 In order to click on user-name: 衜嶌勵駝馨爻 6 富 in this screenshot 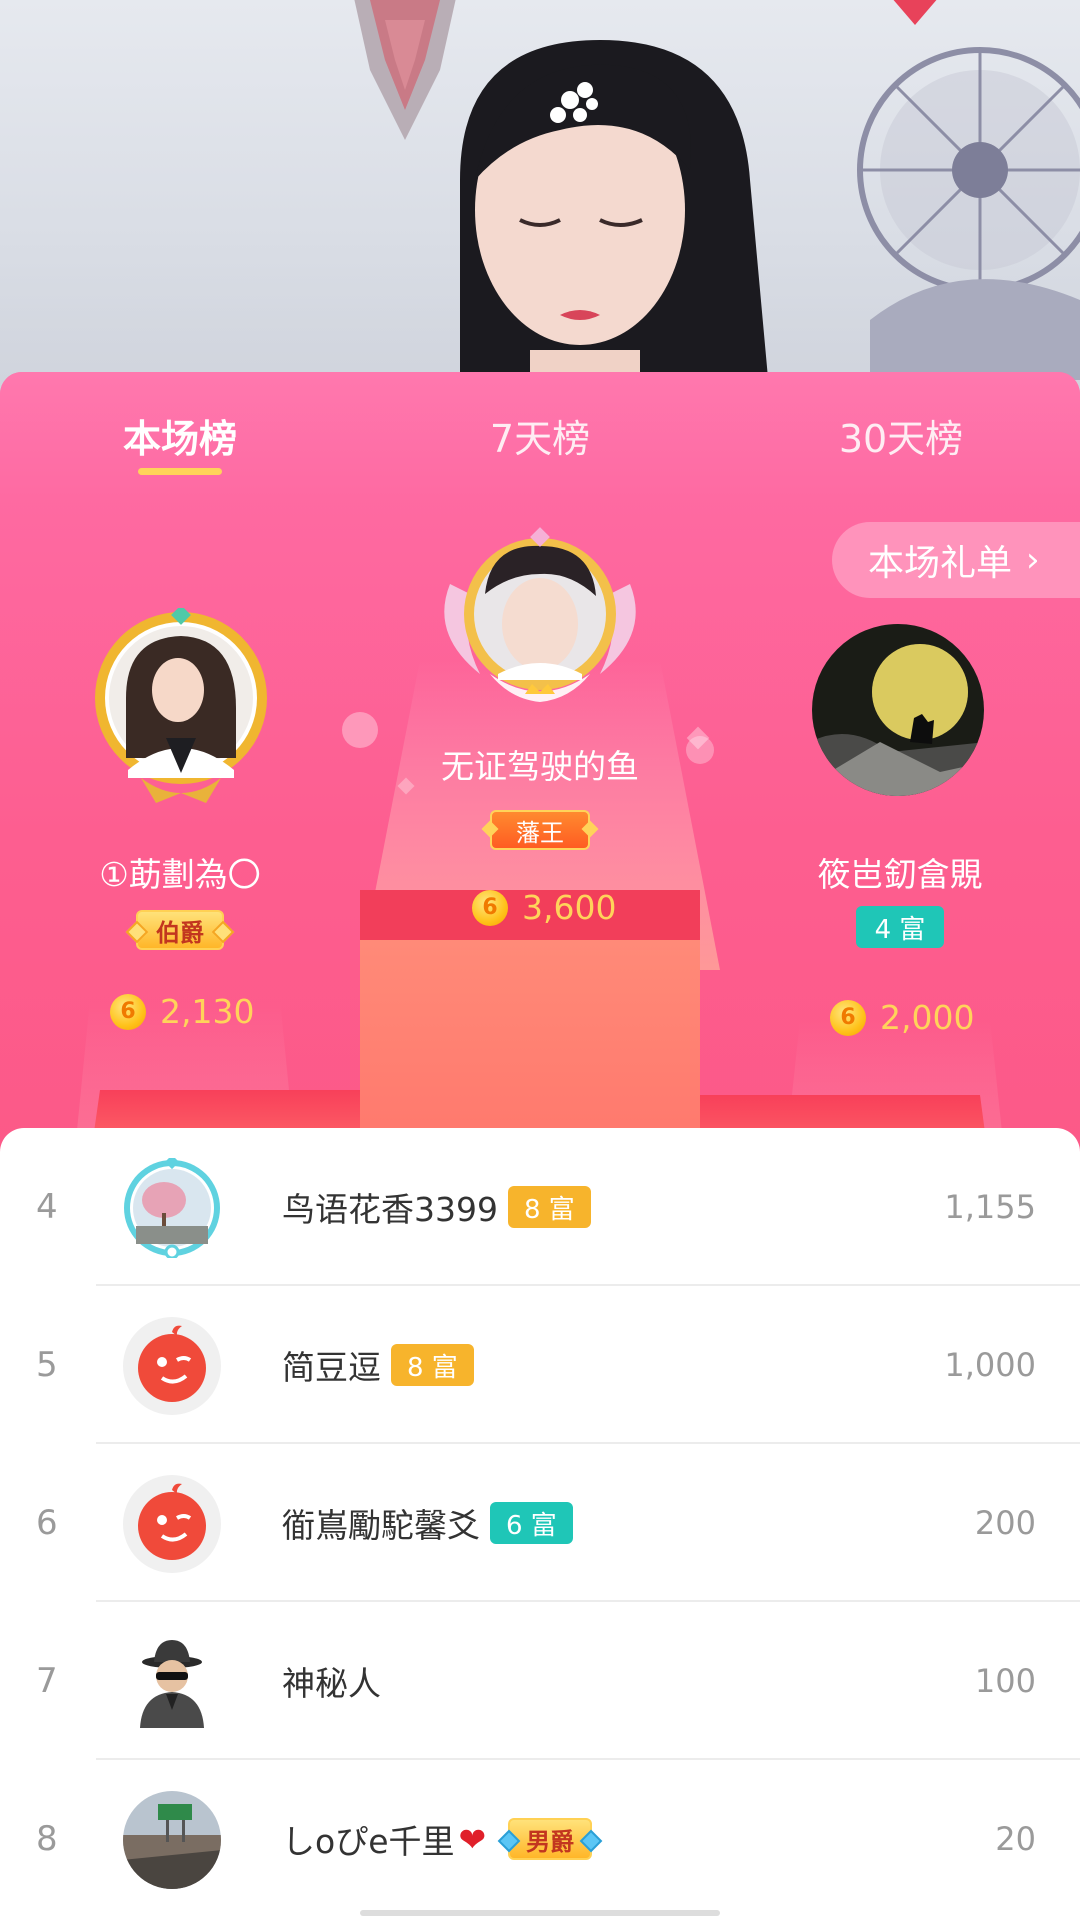, I will do `click(427, 1523)`.